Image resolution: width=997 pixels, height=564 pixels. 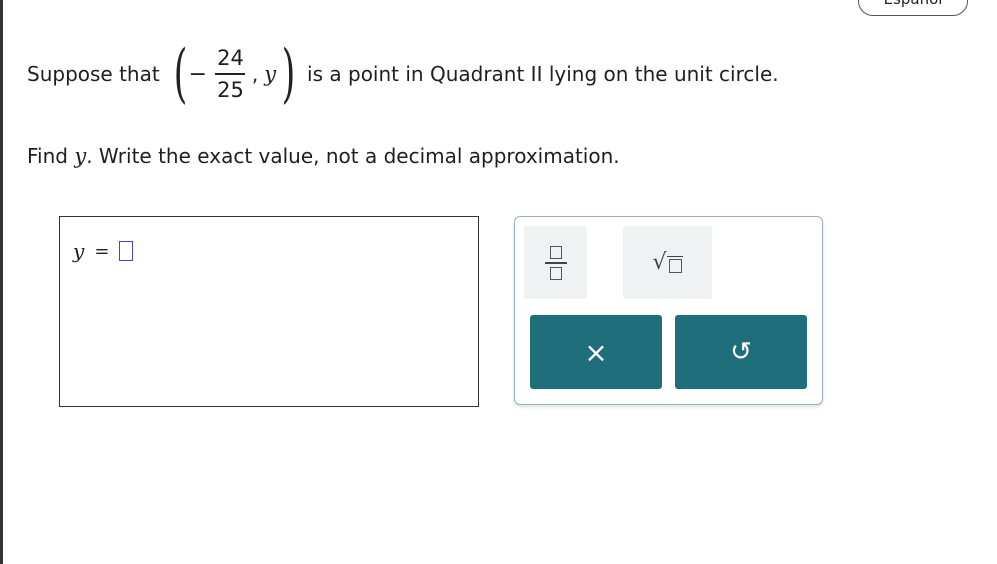 What do you see at coordinates (230, 58) in the screenshot?
I see `fraction-numerator: 24` at bounding box center [230, 58].